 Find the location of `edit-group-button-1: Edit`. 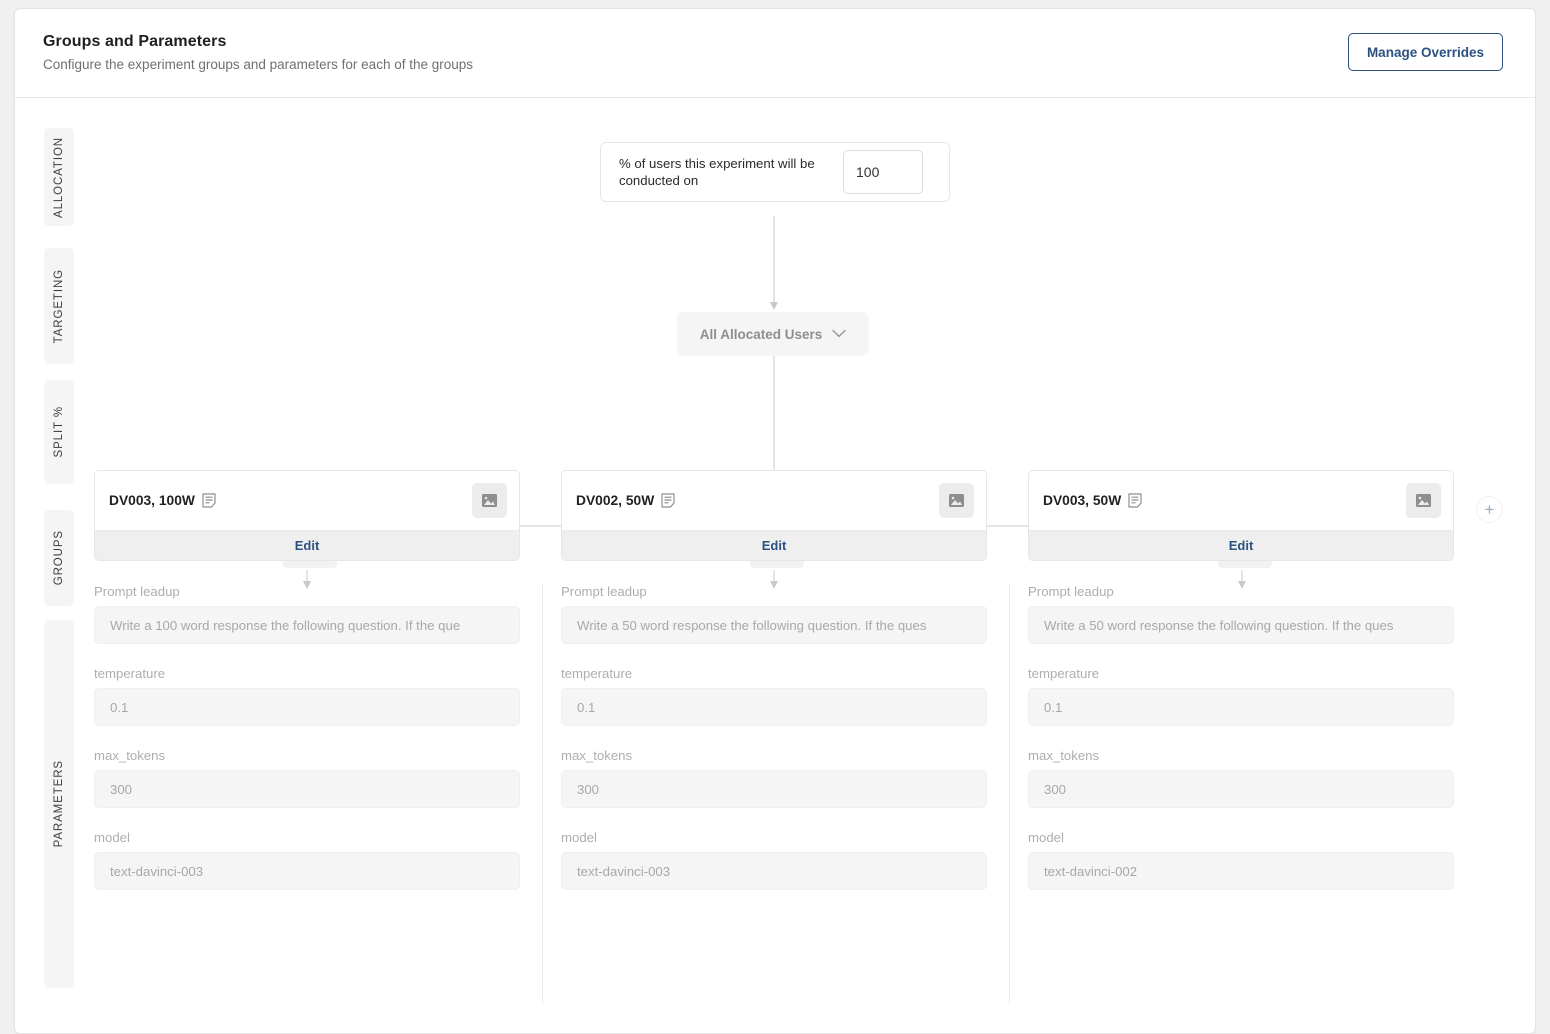

edit-group-button-1: Edit is located at coordinates (307, 545).